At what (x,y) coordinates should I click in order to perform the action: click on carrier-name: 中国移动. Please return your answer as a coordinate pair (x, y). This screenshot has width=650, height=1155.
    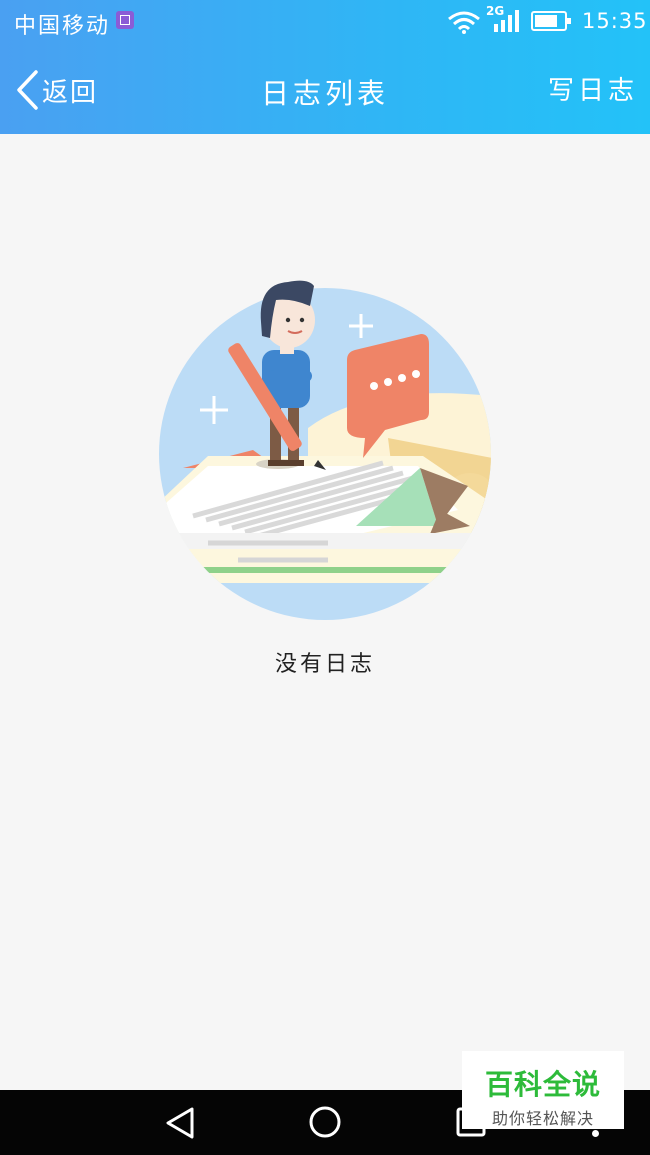
    Looking at the image, I should click on (62, 26).